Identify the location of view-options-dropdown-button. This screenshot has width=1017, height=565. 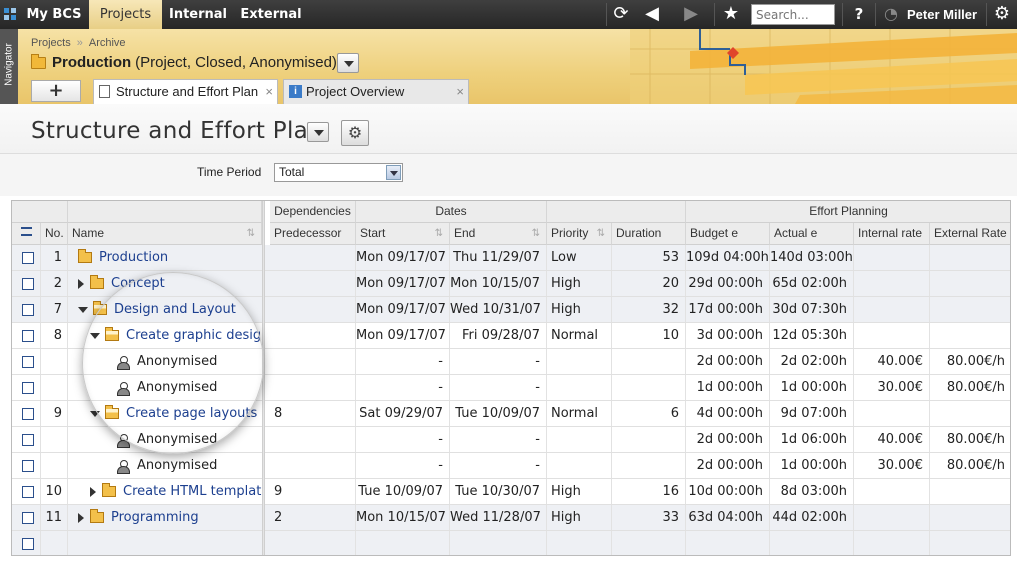
(318, 132).